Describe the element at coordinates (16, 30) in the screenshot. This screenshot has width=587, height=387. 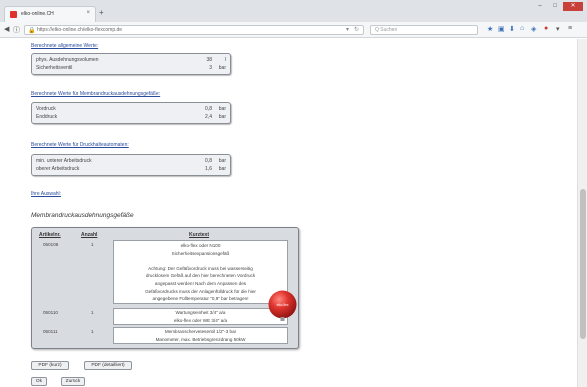
I see `info-icon: ⓘ` at that location.